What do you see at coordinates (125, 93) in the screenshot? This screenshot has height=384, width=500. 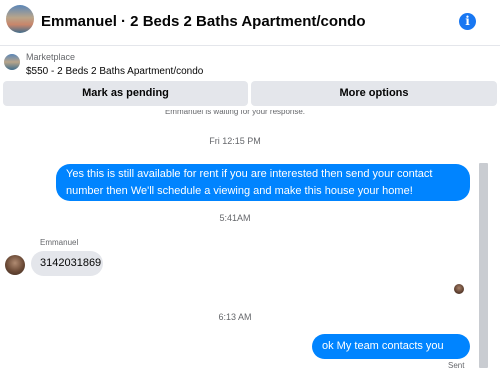 I see `mark-as-pending-button: Mark as pending` at bounding box center [125, 93].